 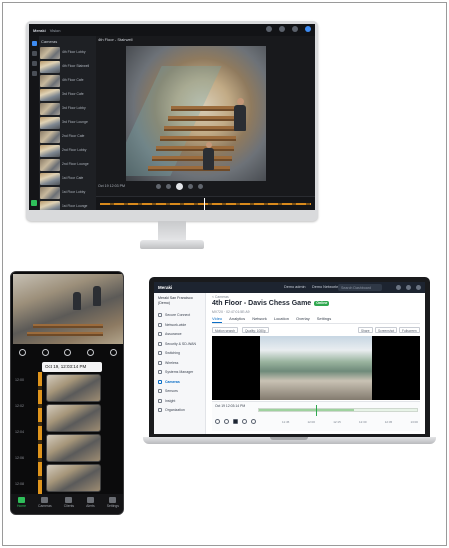 What do you see at coordinates (68, 178) in the screenshot?
I see `list-item: 1st Floor Cafe` at bounding box center [68, 178].